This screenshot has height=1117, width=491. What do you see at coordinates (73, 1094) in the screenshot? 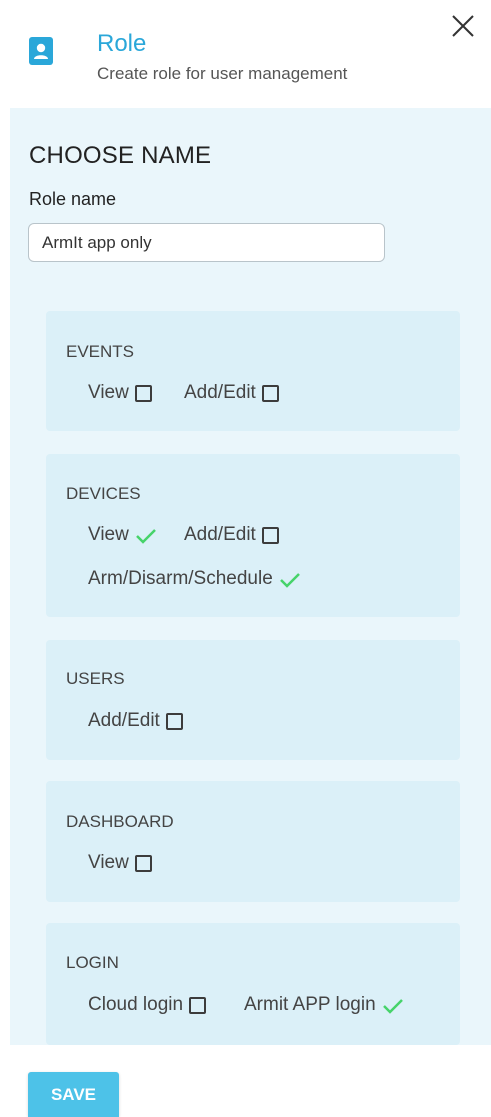
I see `save-button: SAVE` at bounding box center [73, 1094].